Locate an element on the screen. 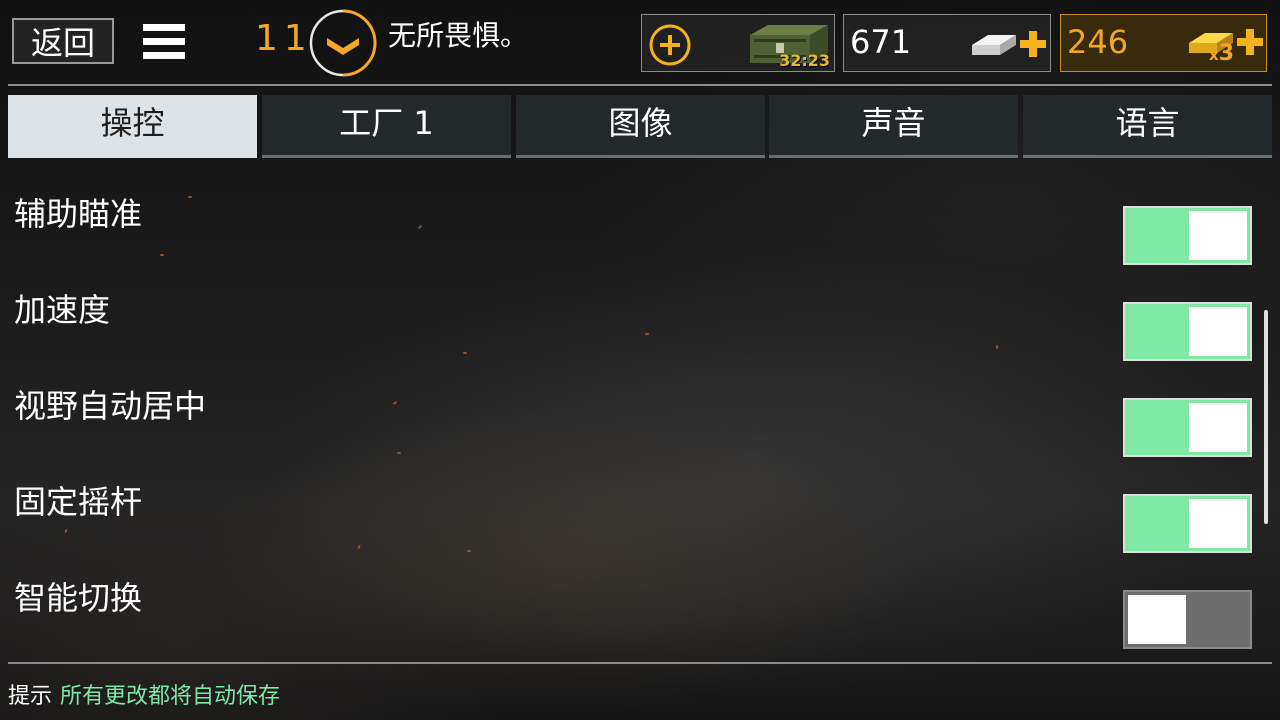  gold-panel: 246 x3 is located at coordinates (1163, 43).